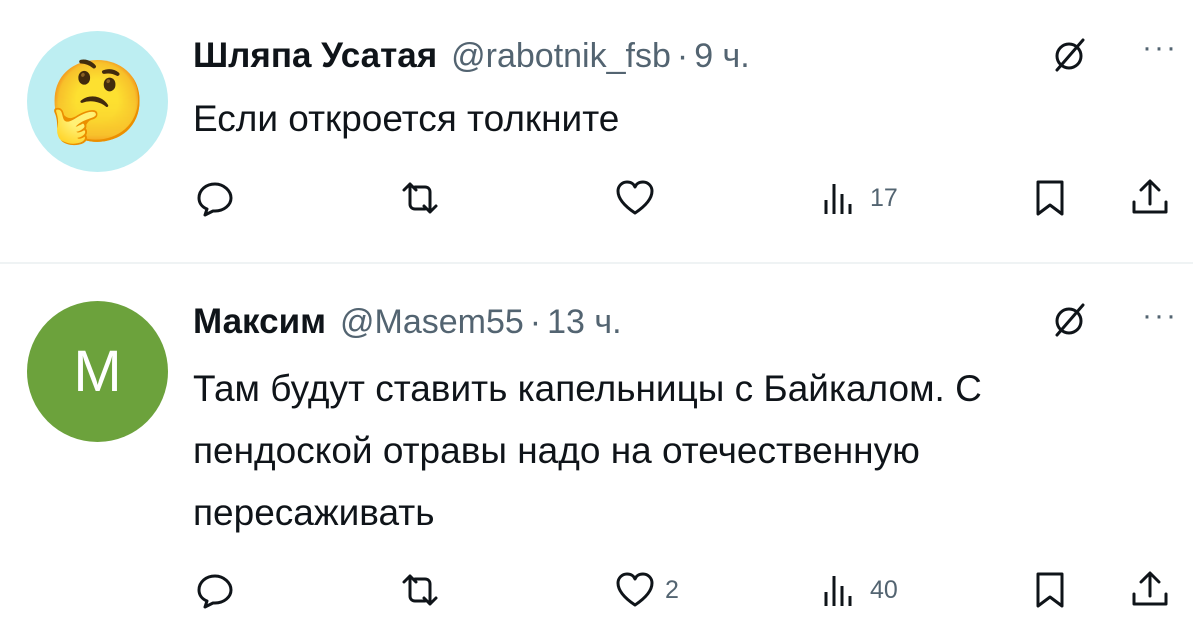  I want to click on avatar-letter: M, so click(97, 371).